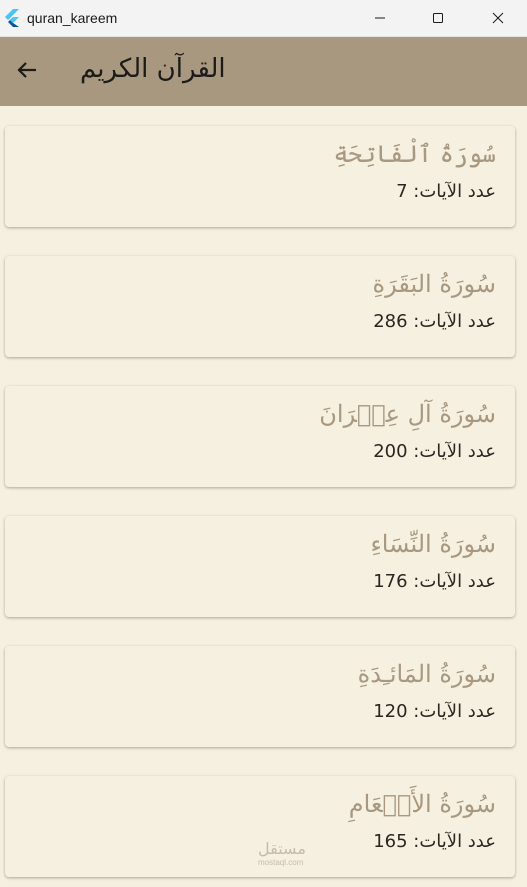 The height and width of the screenshot is (887, 527). What do you see at coordinates (433, 544) in the screenshot?
I see `surah-name: سُورَةُ النِّسَاءِ` at bounding box center [433, 544].